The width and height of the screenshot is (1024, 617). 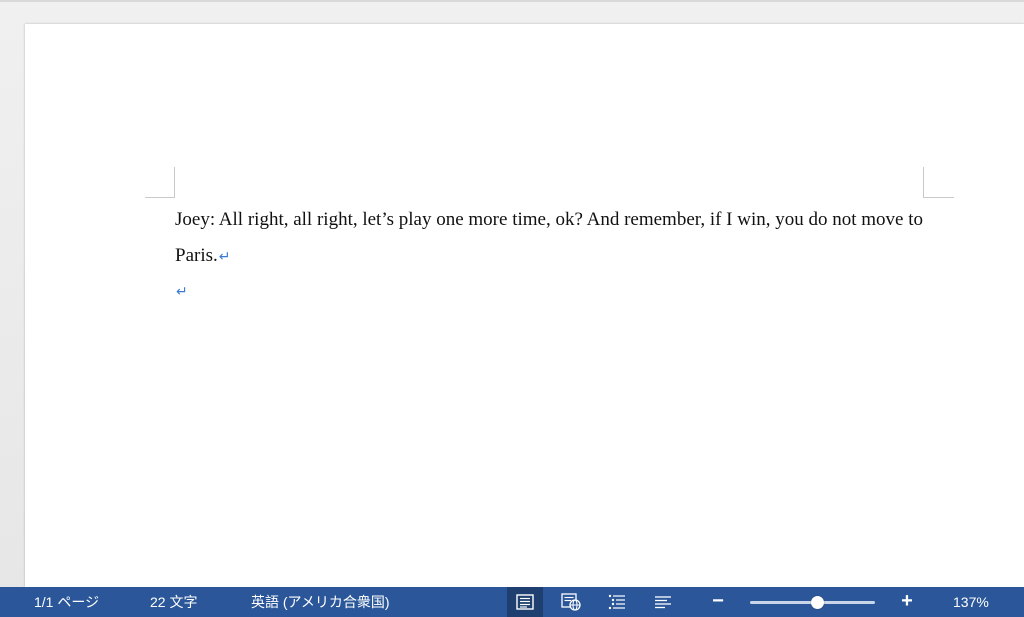 I want to click on web-layout-button, so click(x=571, y=602).